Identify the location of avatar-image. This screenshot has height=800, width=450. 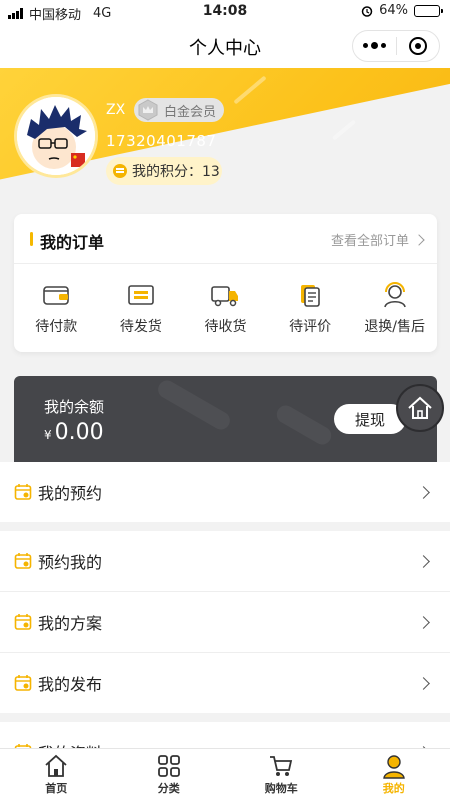
(56, 136).